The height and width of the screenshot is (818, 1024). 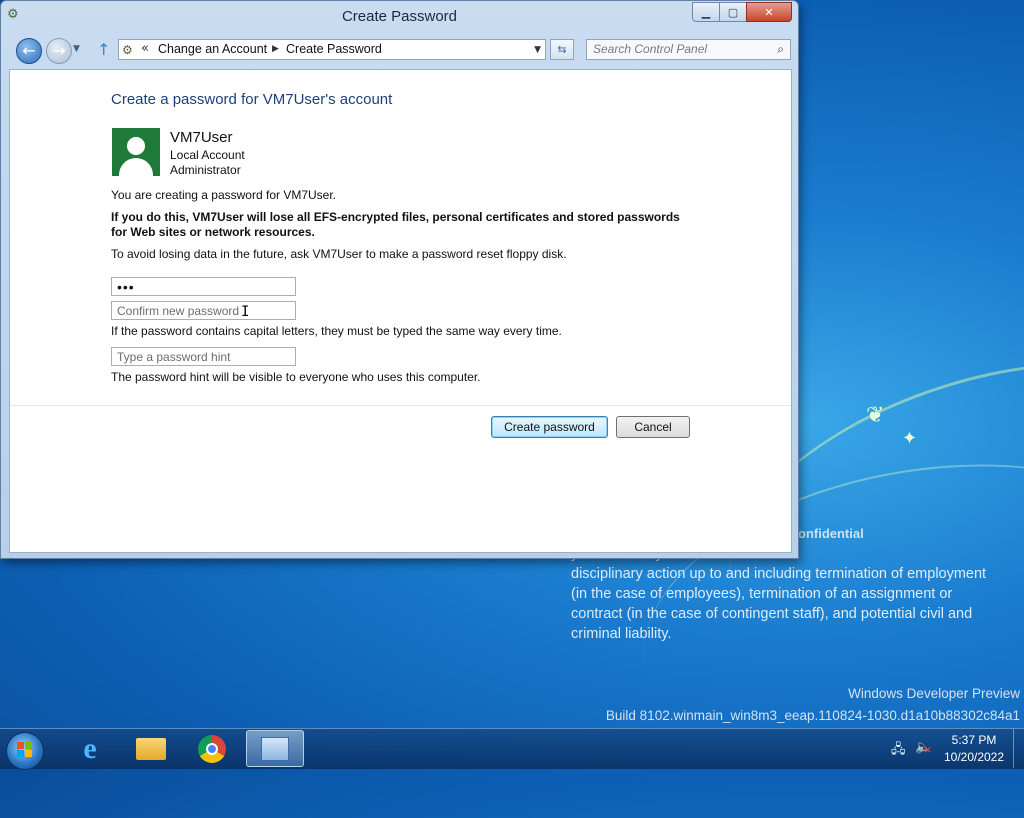 I want to click on text-cursor-icon: I, so click(x=245, y=312).